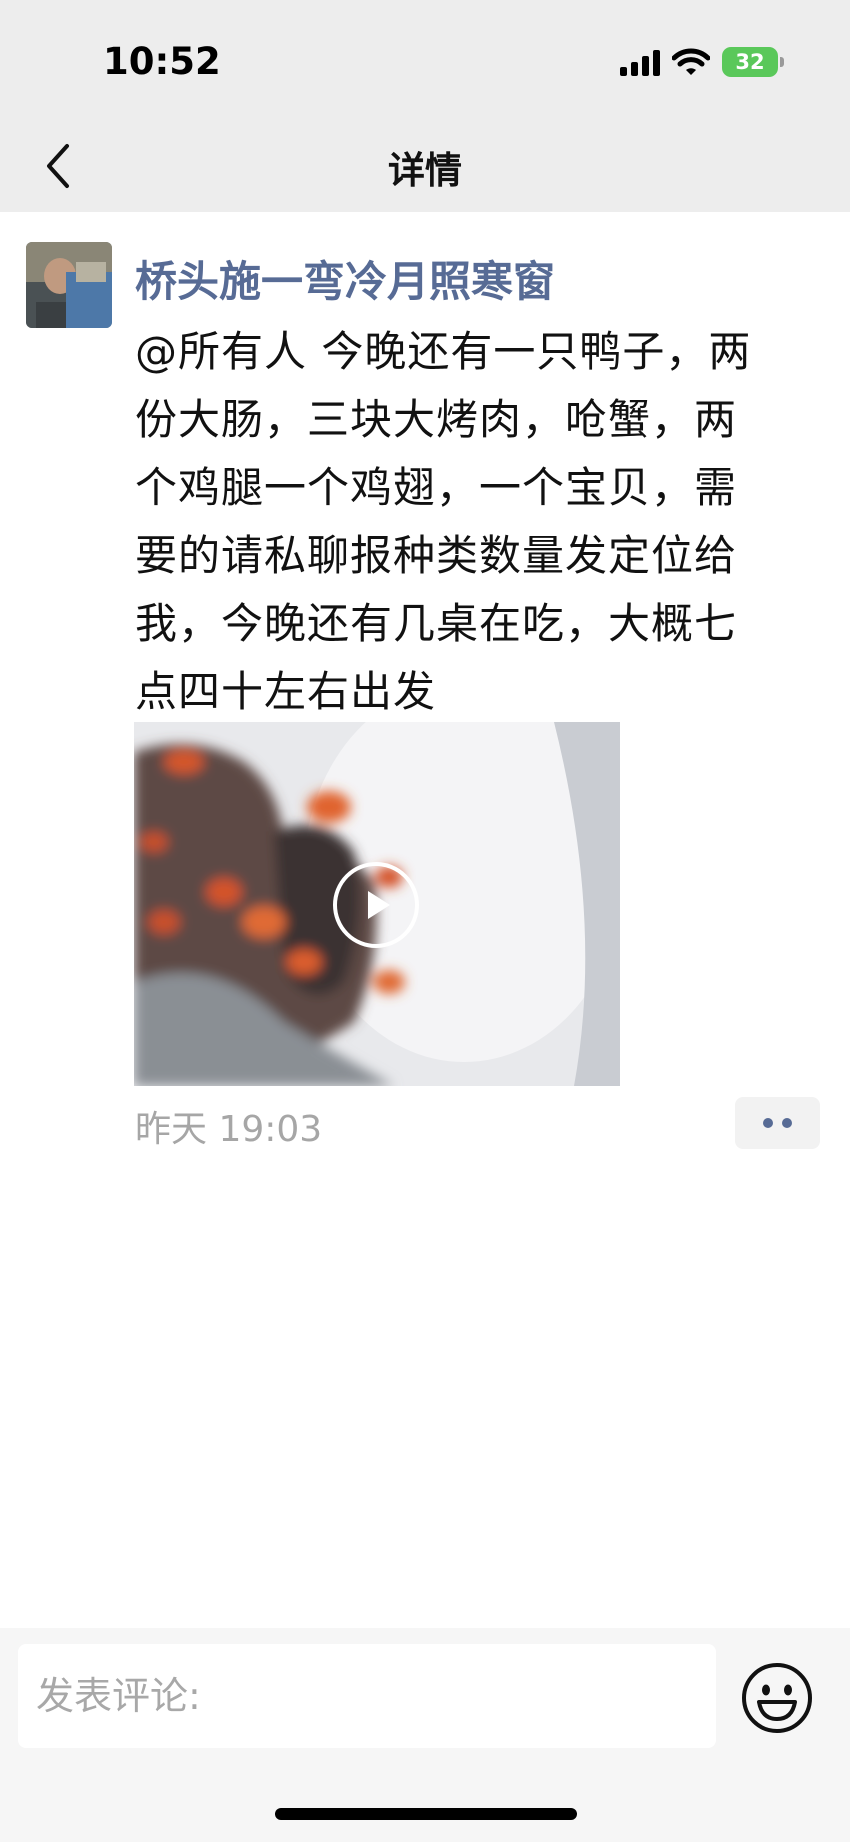  I want to click on post-timestamp: 昨天 19:03, so click(229, 1129).